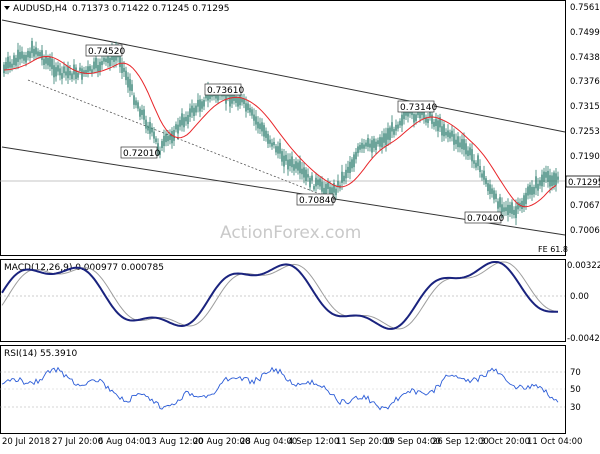  I want to click on rsi-tick: 30, so click(575, 408).